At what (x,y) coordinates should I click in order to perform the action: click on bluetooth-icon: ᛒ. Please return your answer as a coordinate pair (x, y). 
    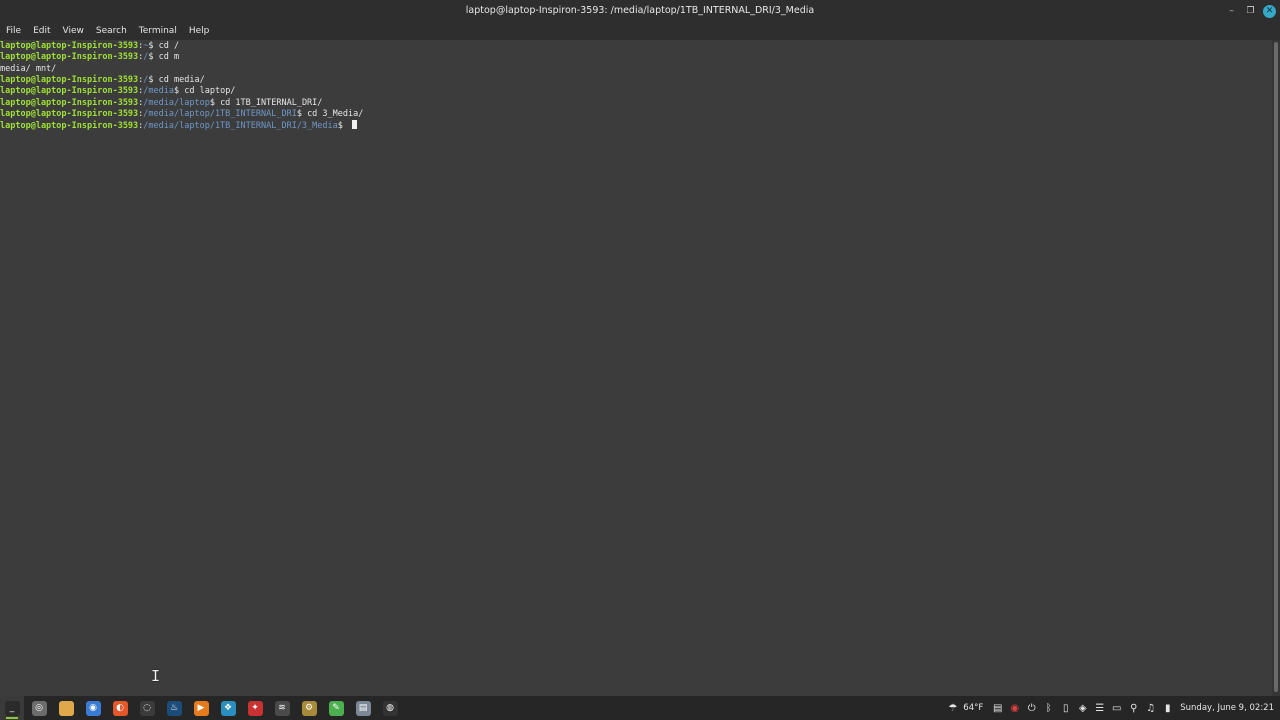
    Looking at the image, I should click on (1048, 708).